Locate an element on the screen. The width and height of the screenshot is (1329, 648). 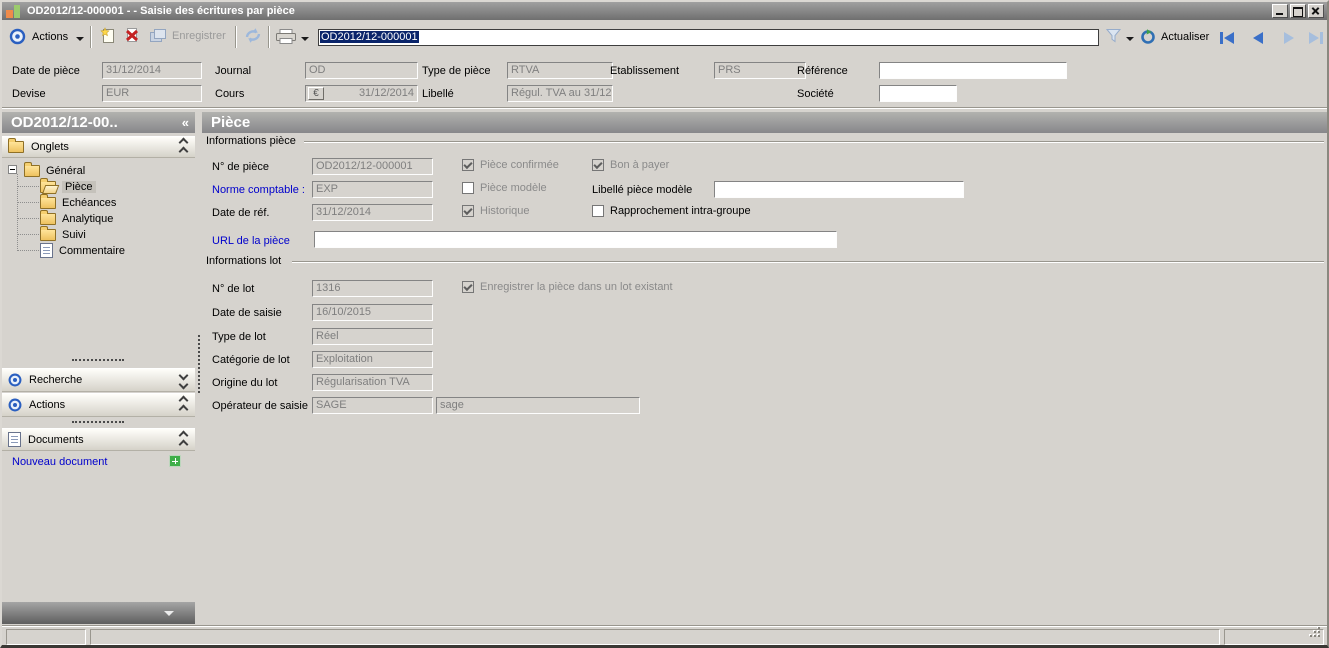
save-label: Enregistrer is located at coordinates (199, 35).